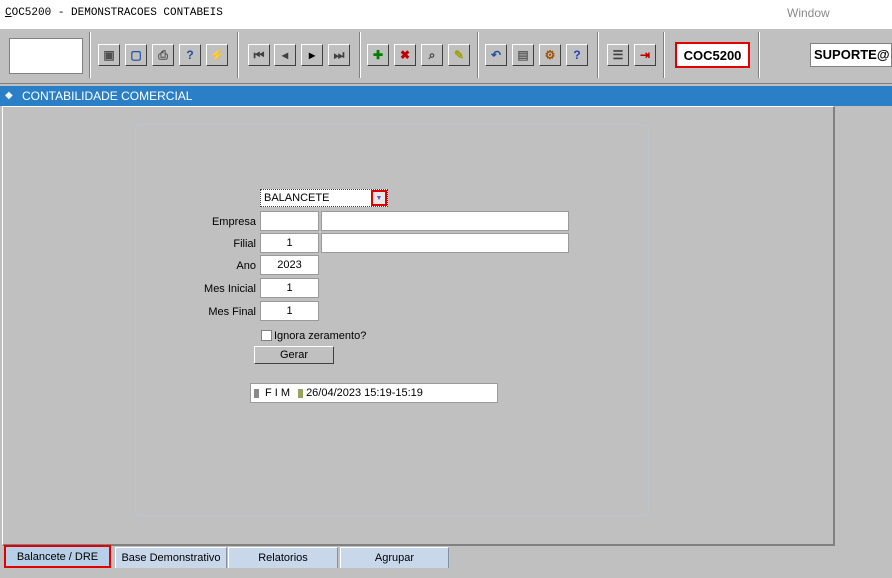 This screenshot has height=578, width=892. I want to click on chevron-down-icon: ▼, so click(379, 198).